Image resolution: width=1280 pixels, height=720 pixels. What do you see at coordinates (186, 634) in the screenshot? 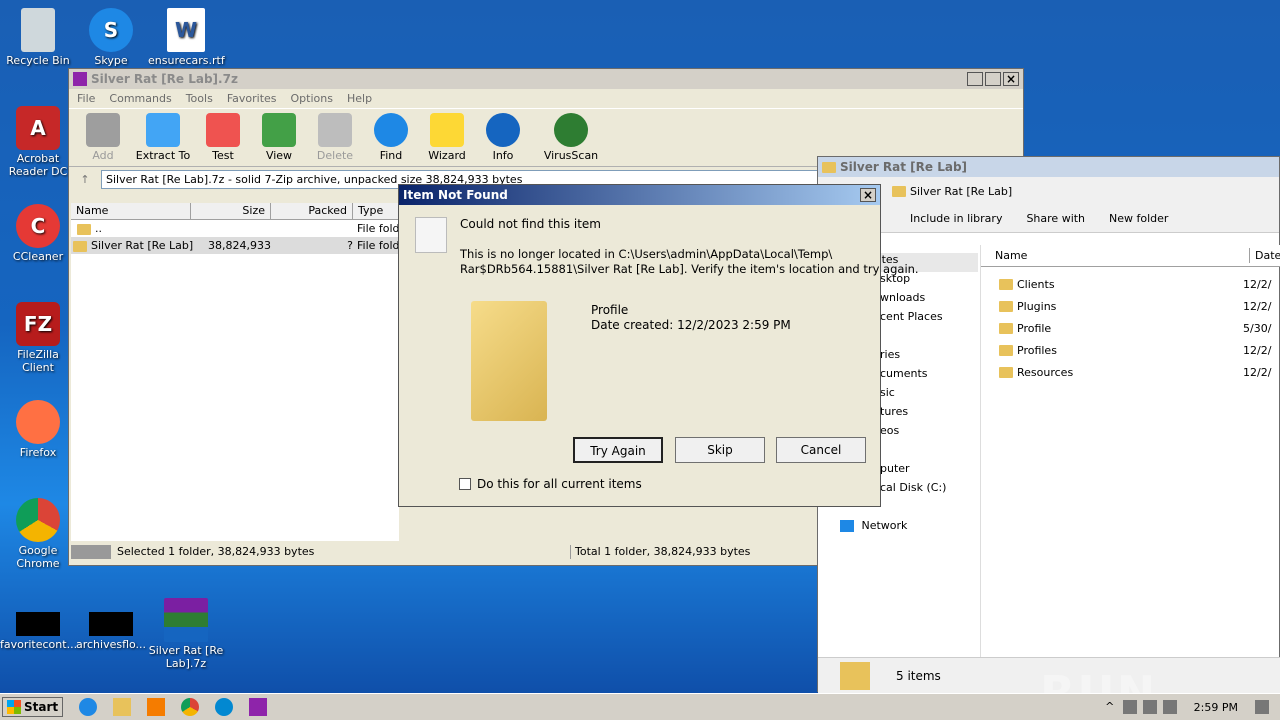
I see `desktop-icon-silver-rat-7z: Silver Rat [Re Lab].7z` at bounding box center [186, 634].